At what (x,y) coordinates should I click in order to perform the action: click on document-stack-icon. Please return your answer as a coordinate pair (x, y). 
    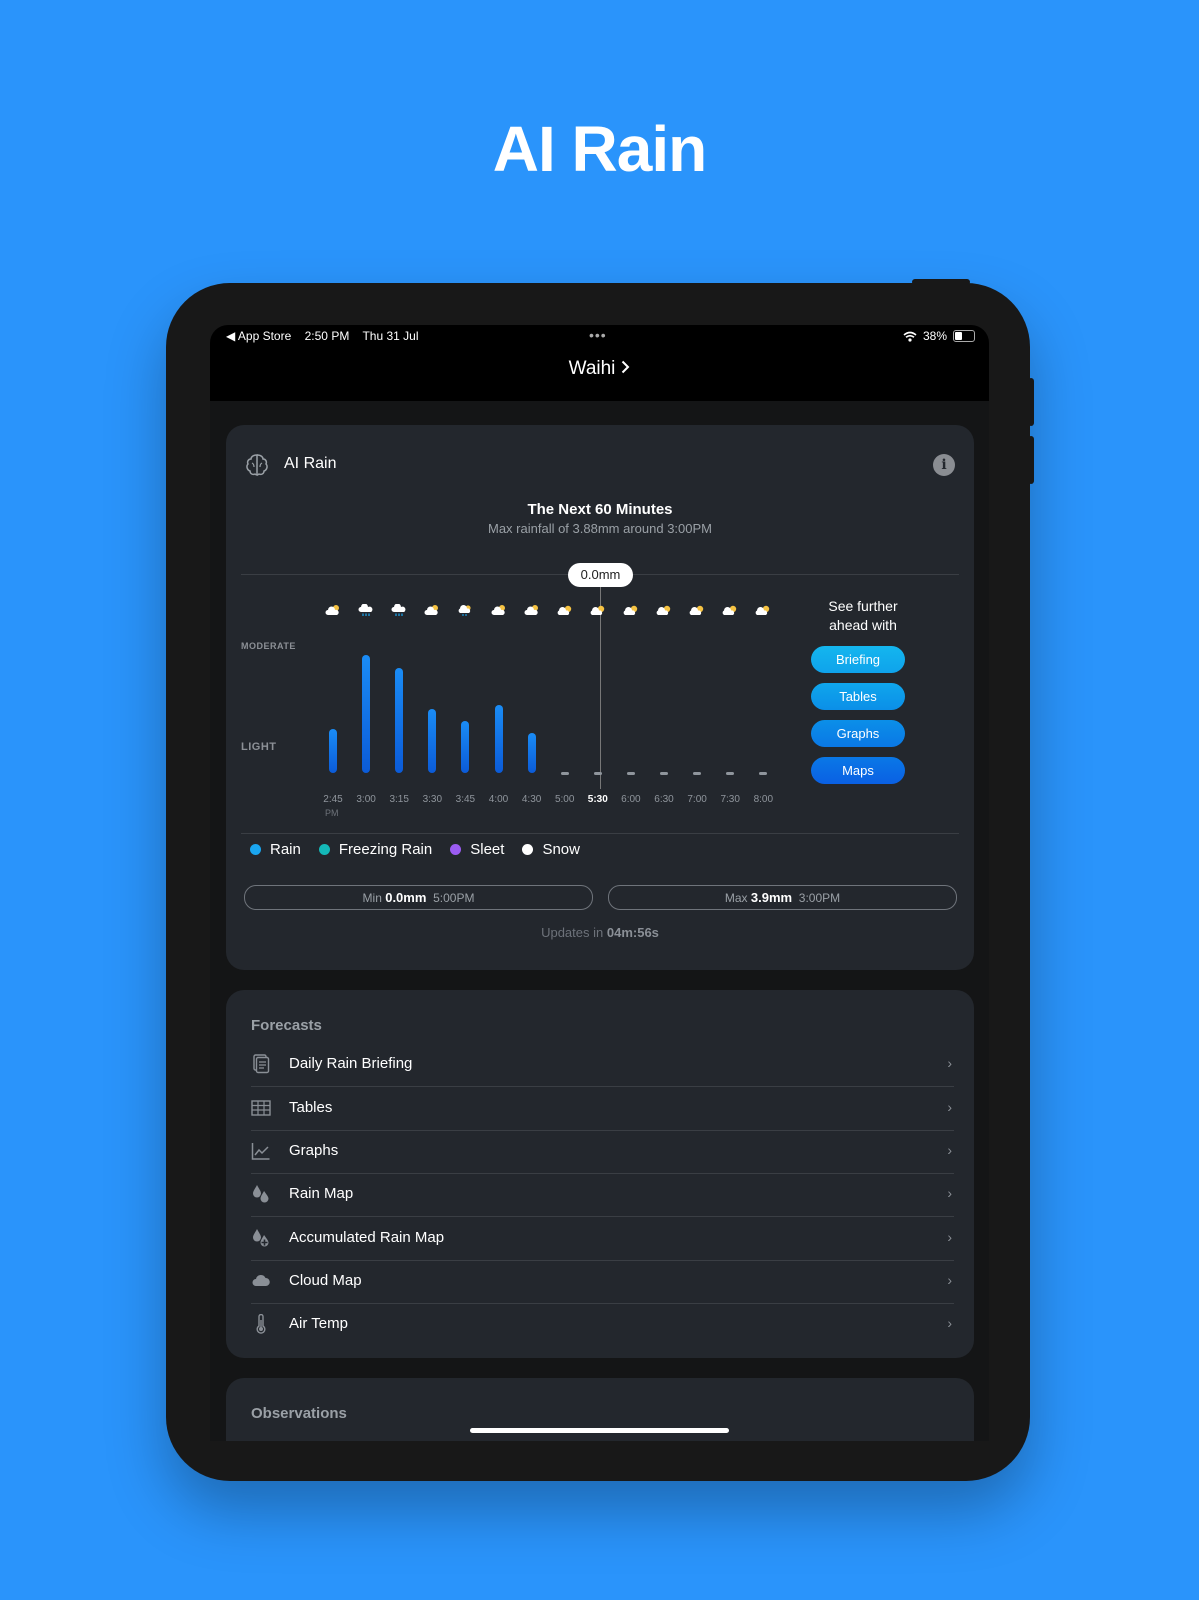
    Looking at the image, I should click on (261, 1064).